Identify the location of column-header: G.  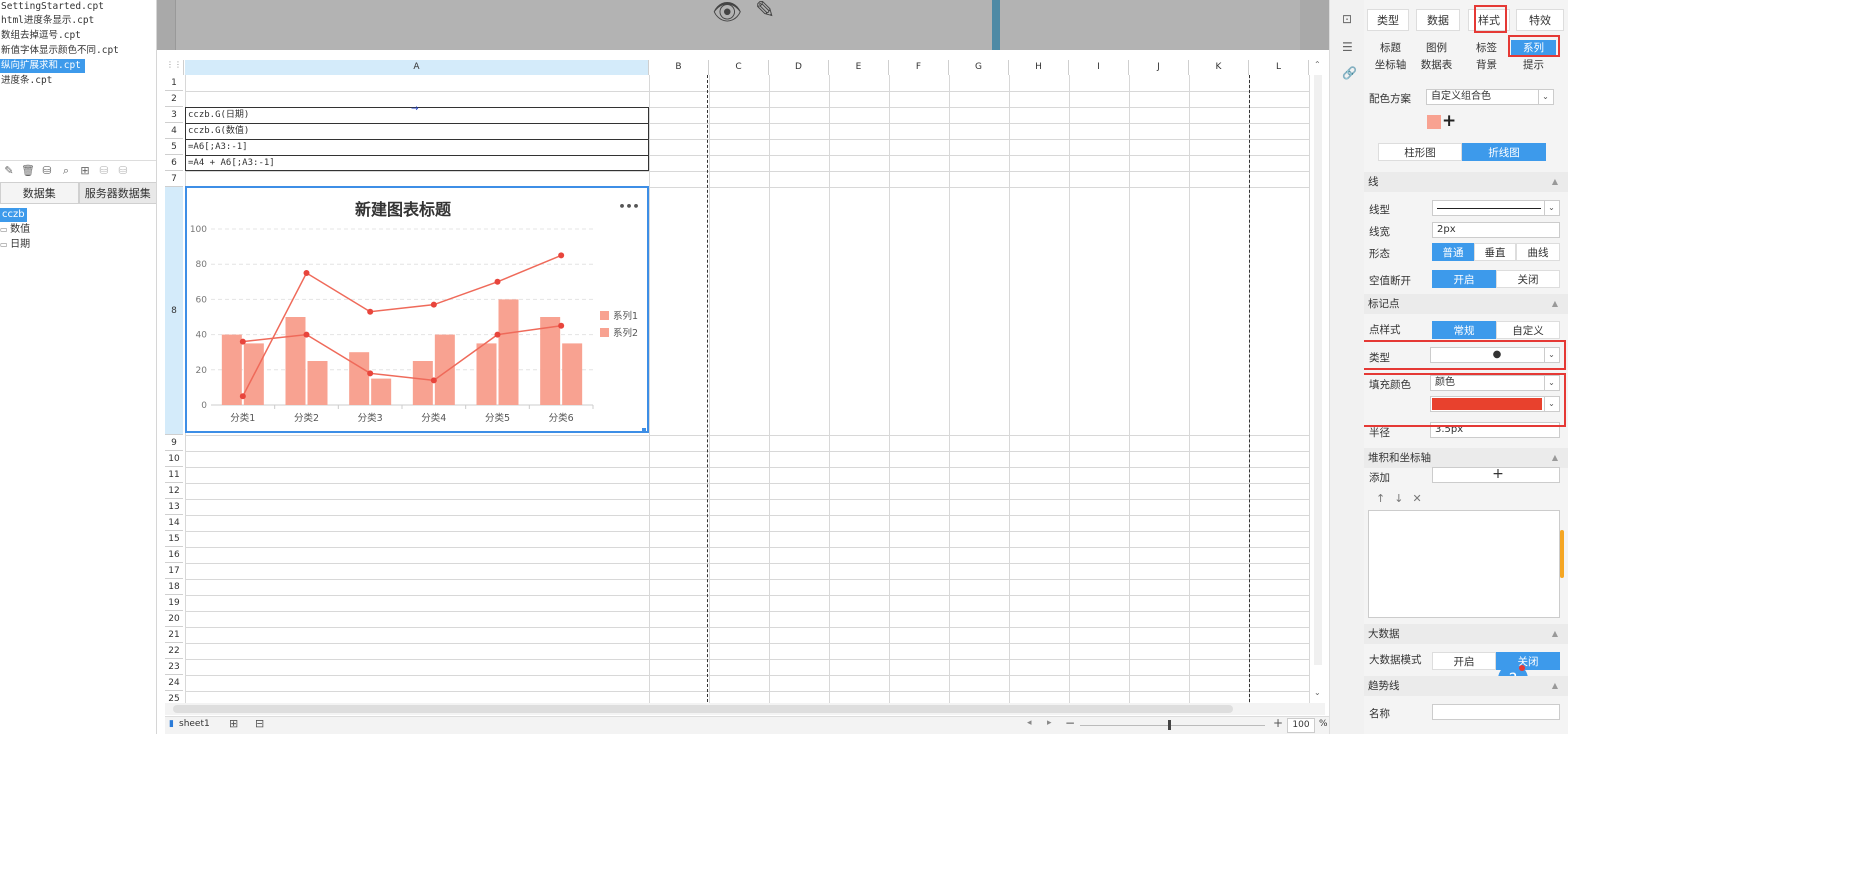
(979, 67).